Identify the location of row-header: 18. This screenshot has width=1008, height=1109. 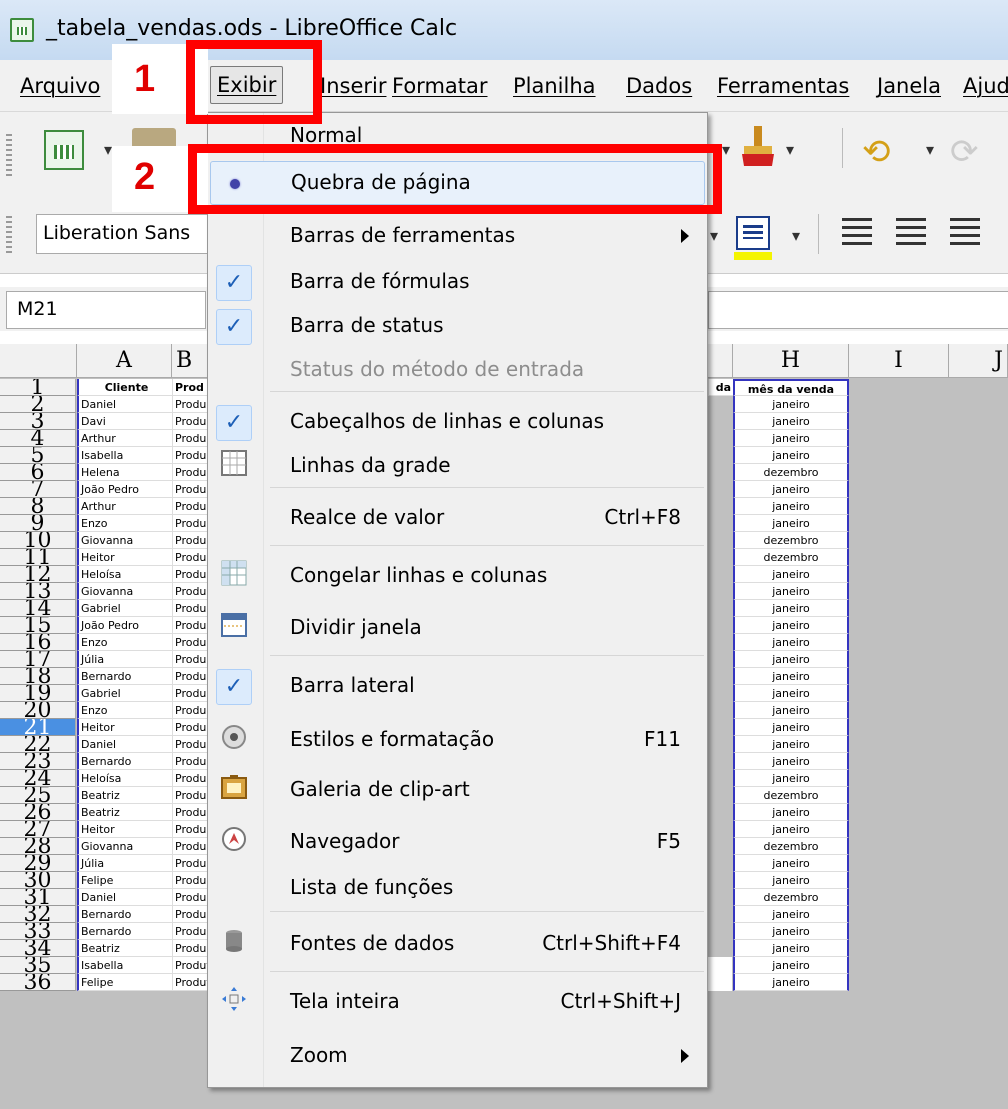
(38, 676).